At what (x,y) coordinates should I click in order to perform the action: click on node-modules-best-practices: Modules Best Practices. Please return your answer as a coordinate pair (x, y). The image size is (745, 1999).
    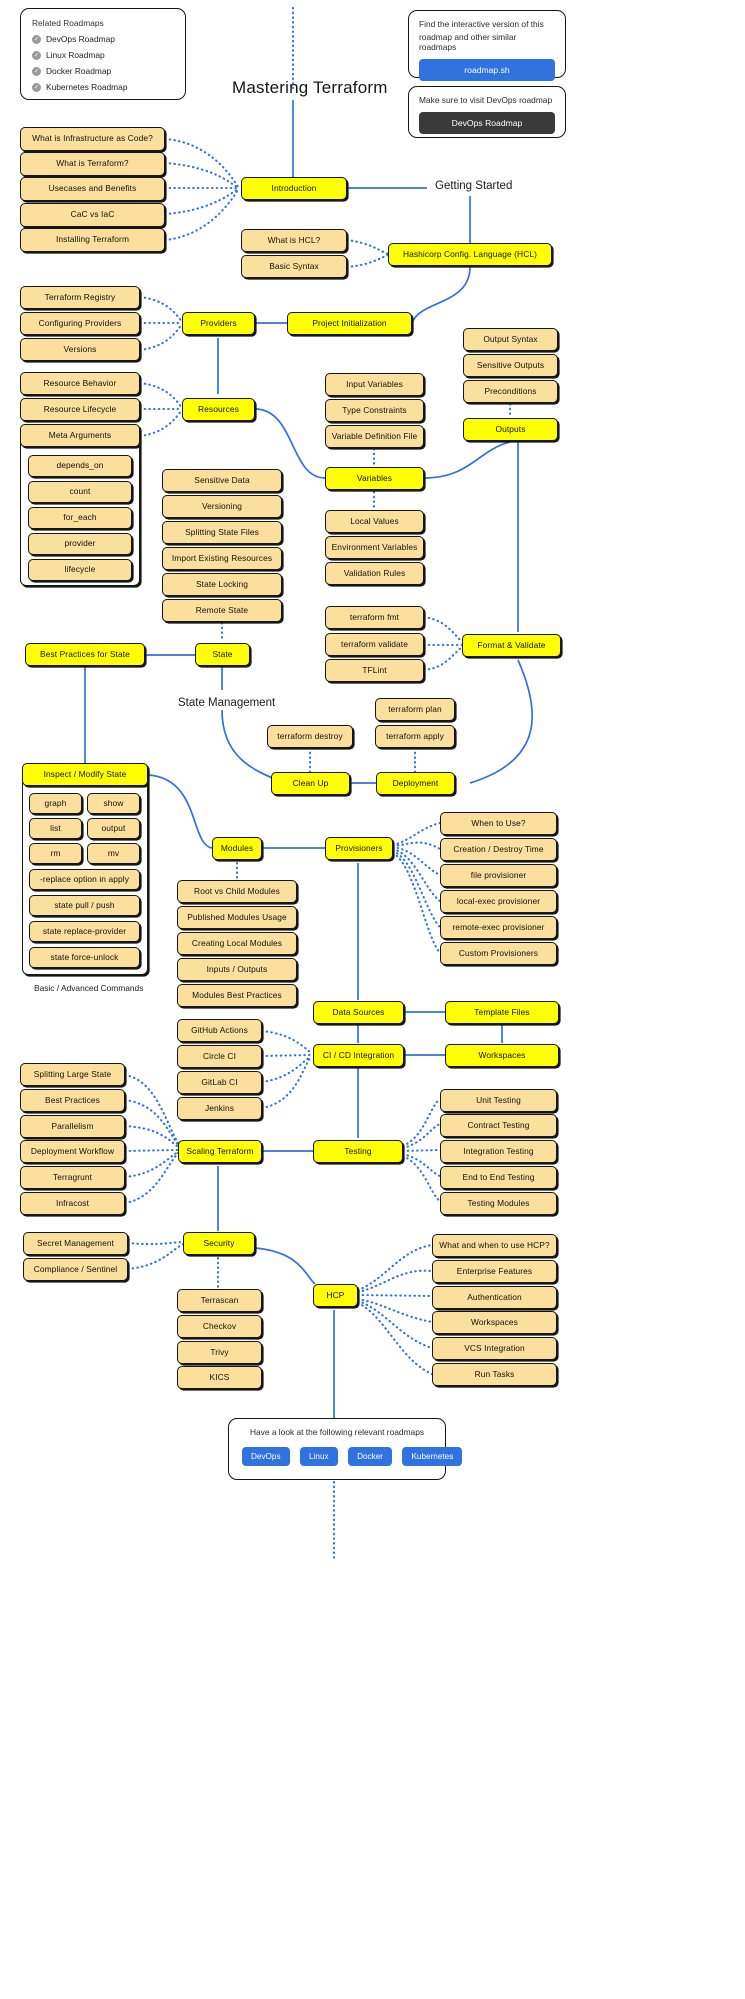
    Looking at the image, I should click on (237, 995).